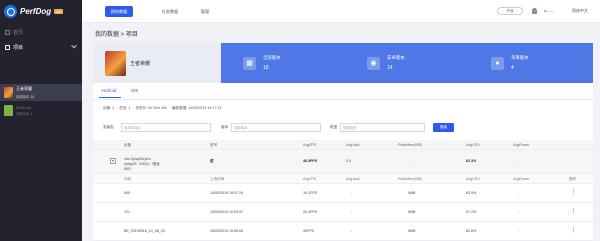 The width and height of the screenshot is (600, 241). What do you see at coordinates (18, 47) in the screenshot?
I see `sidebar-item-label: 项目` at bounding box center [18, 47].